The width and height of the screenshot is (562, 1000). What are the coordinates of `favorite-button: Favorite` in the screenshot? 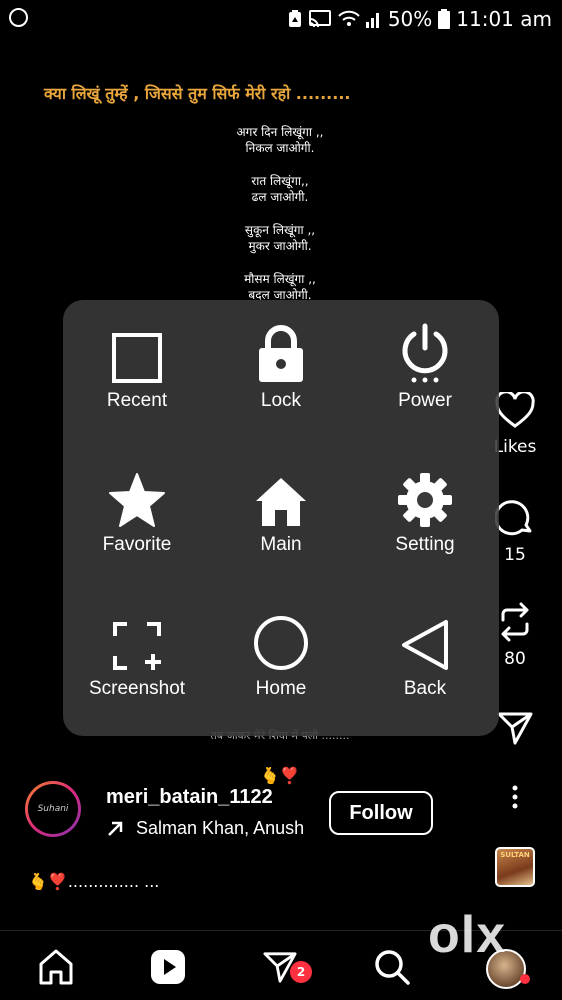 It's located at (137, 511).